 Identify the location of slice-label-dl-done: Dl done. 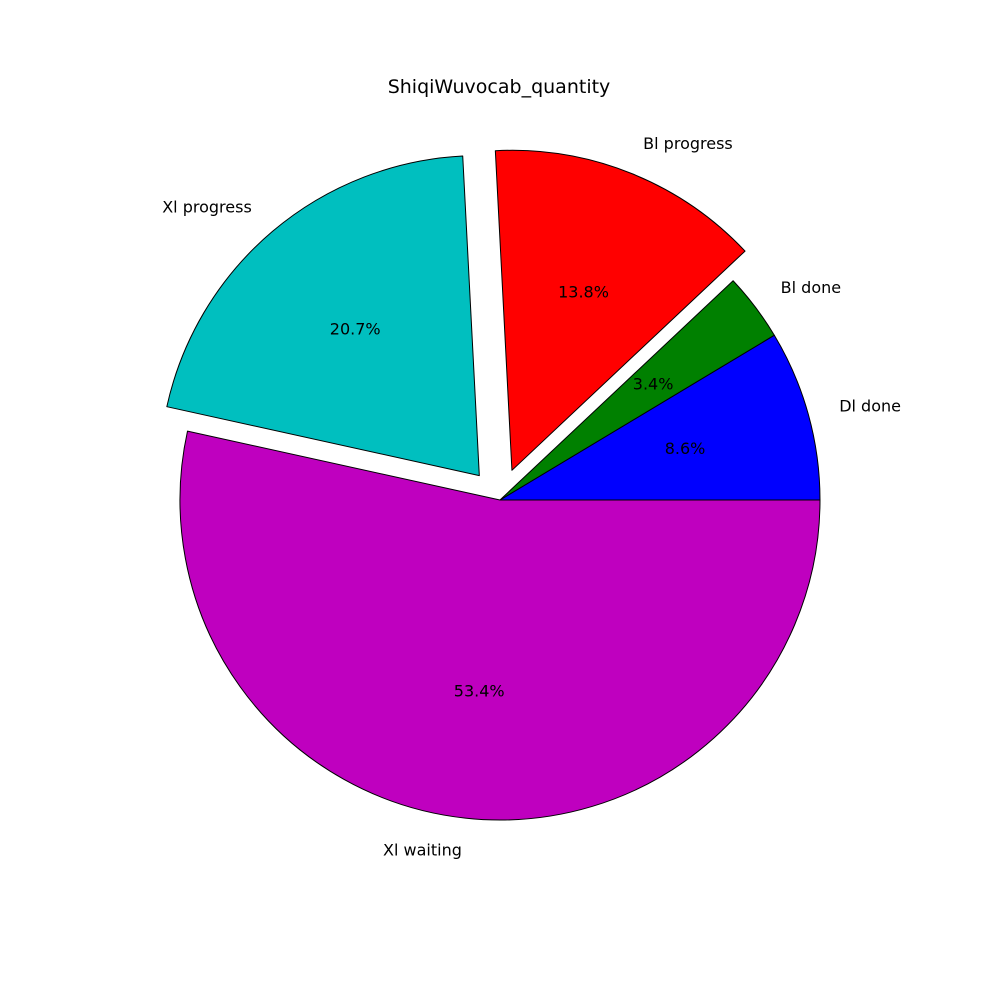
(870, 405).